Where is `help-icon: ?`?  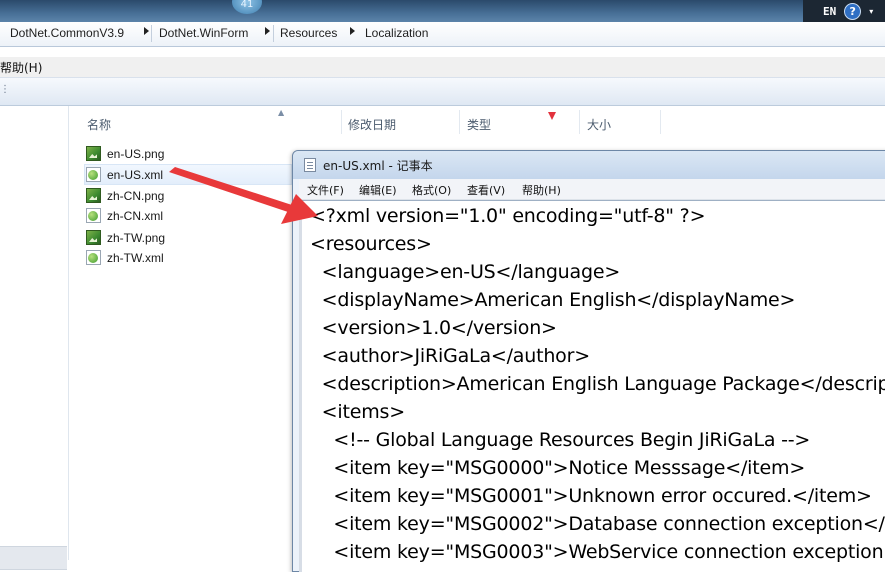 help-icon: ? is located at coordinates (853, 11).